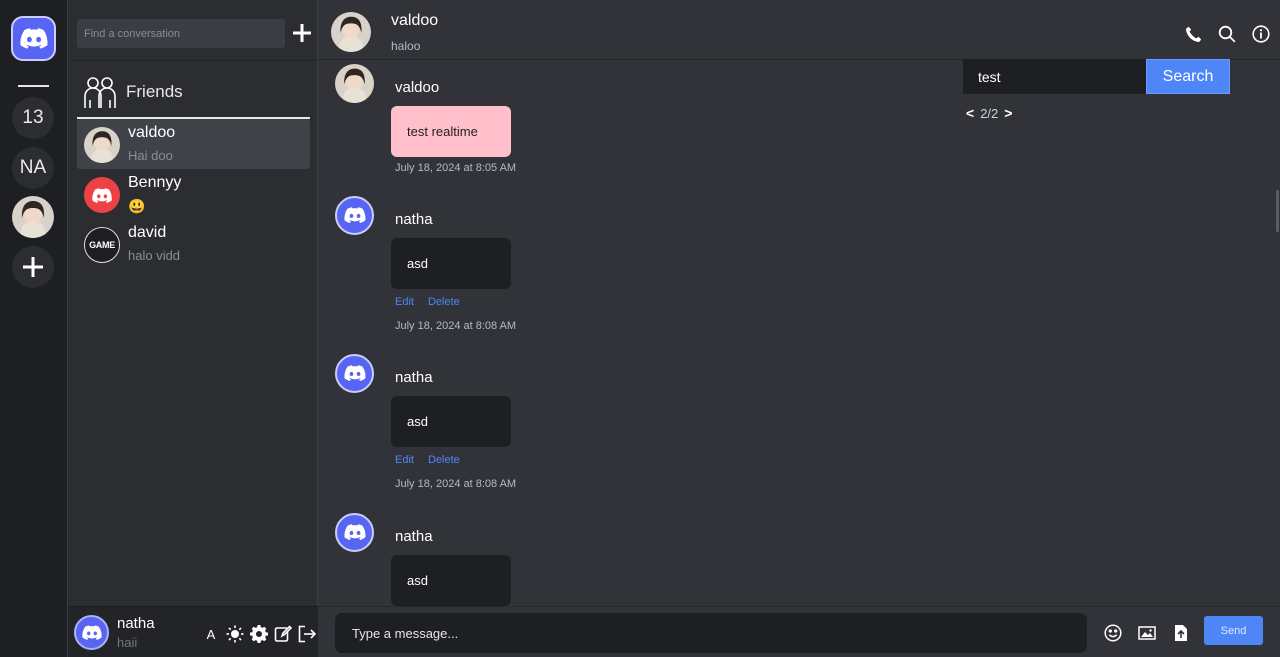  What do you see at coordinates (136, 623) in the screenshot?
I see `user-name: natha` at bounding box center [136, 623].